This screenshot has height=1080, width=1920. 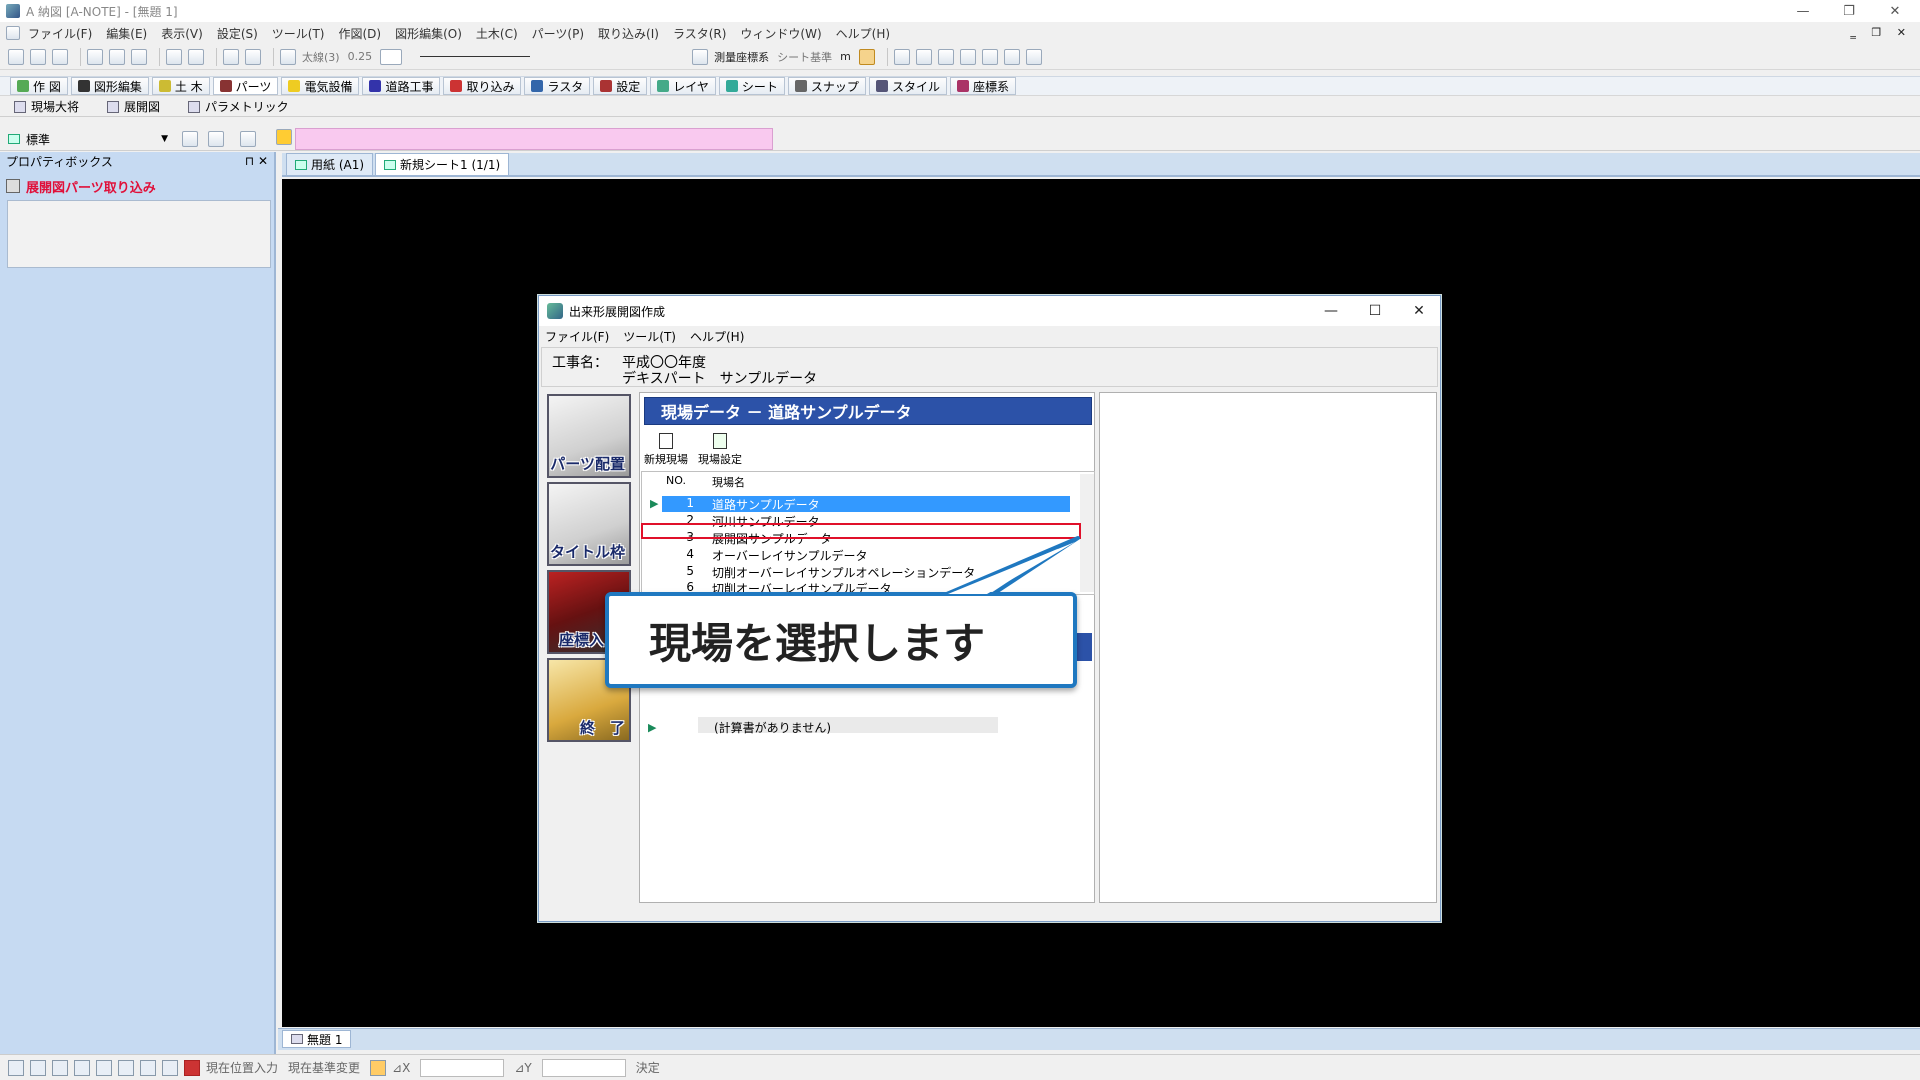 What do you see at coordinates (330, 164) in the screenshot?
I see `tab-paper: 用紙 (A1)` at bounding box center [330, 164].